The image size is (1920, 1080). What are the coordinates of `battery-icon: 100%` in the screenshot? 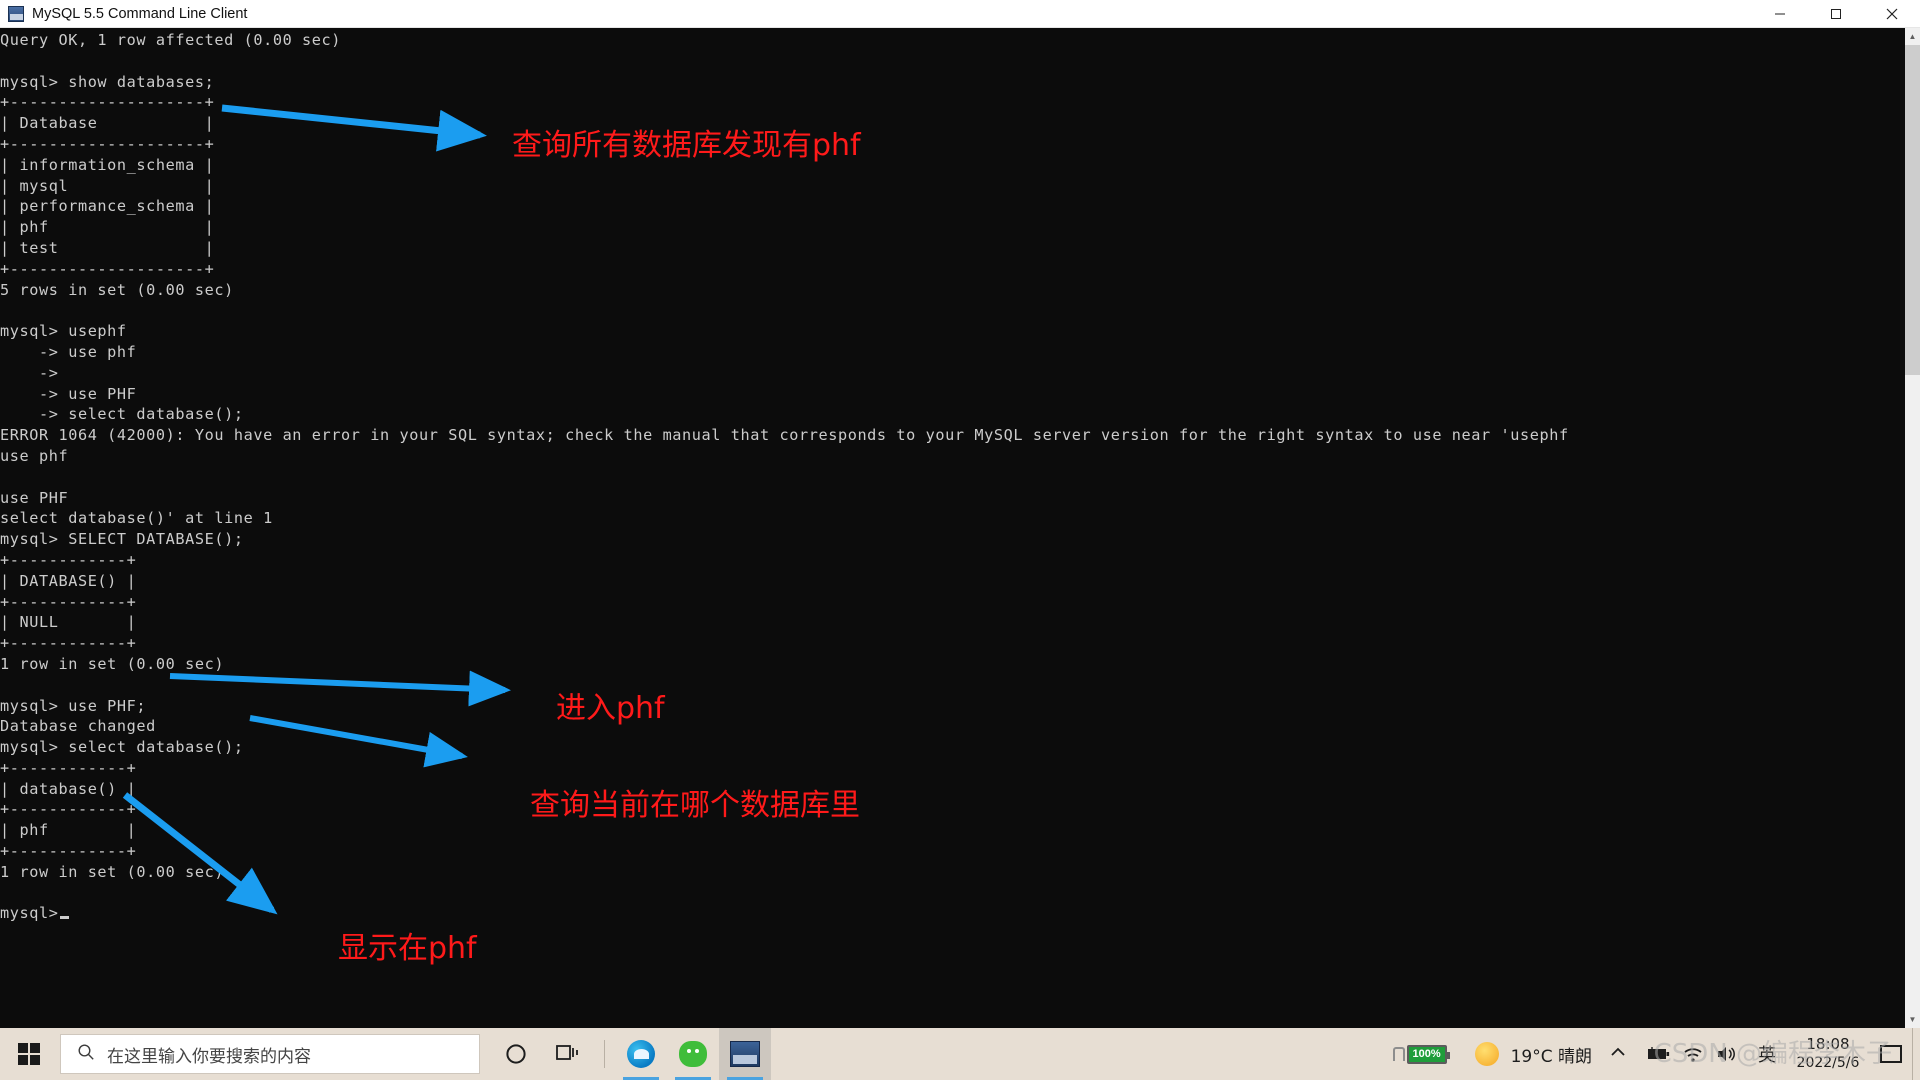 It's located at (1428, 1054).